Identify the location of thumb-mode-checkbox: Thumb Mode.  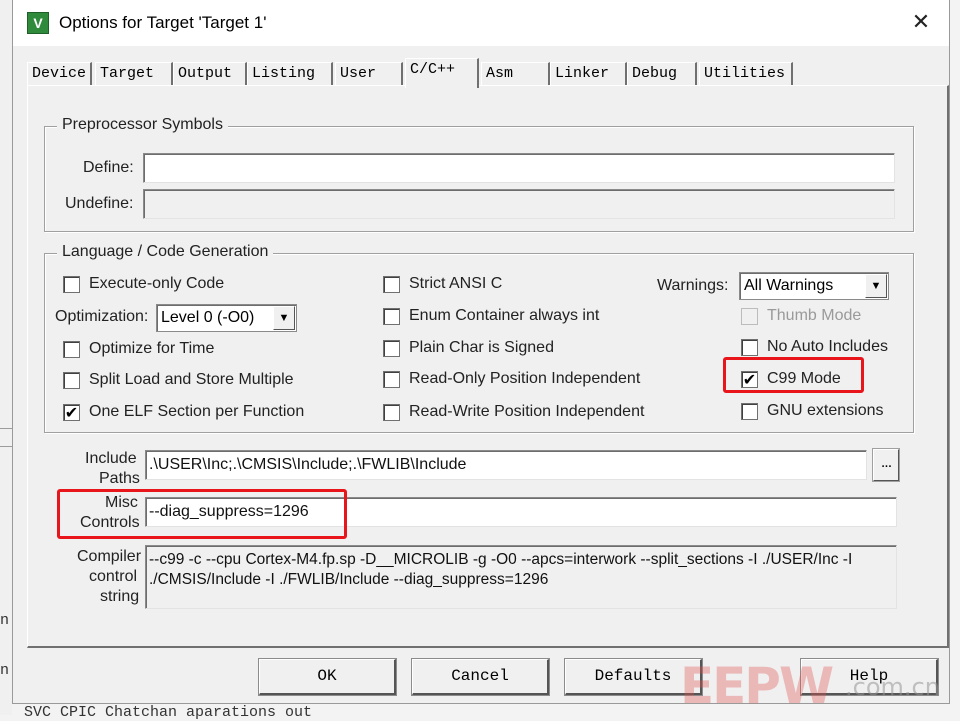
(821, 317).